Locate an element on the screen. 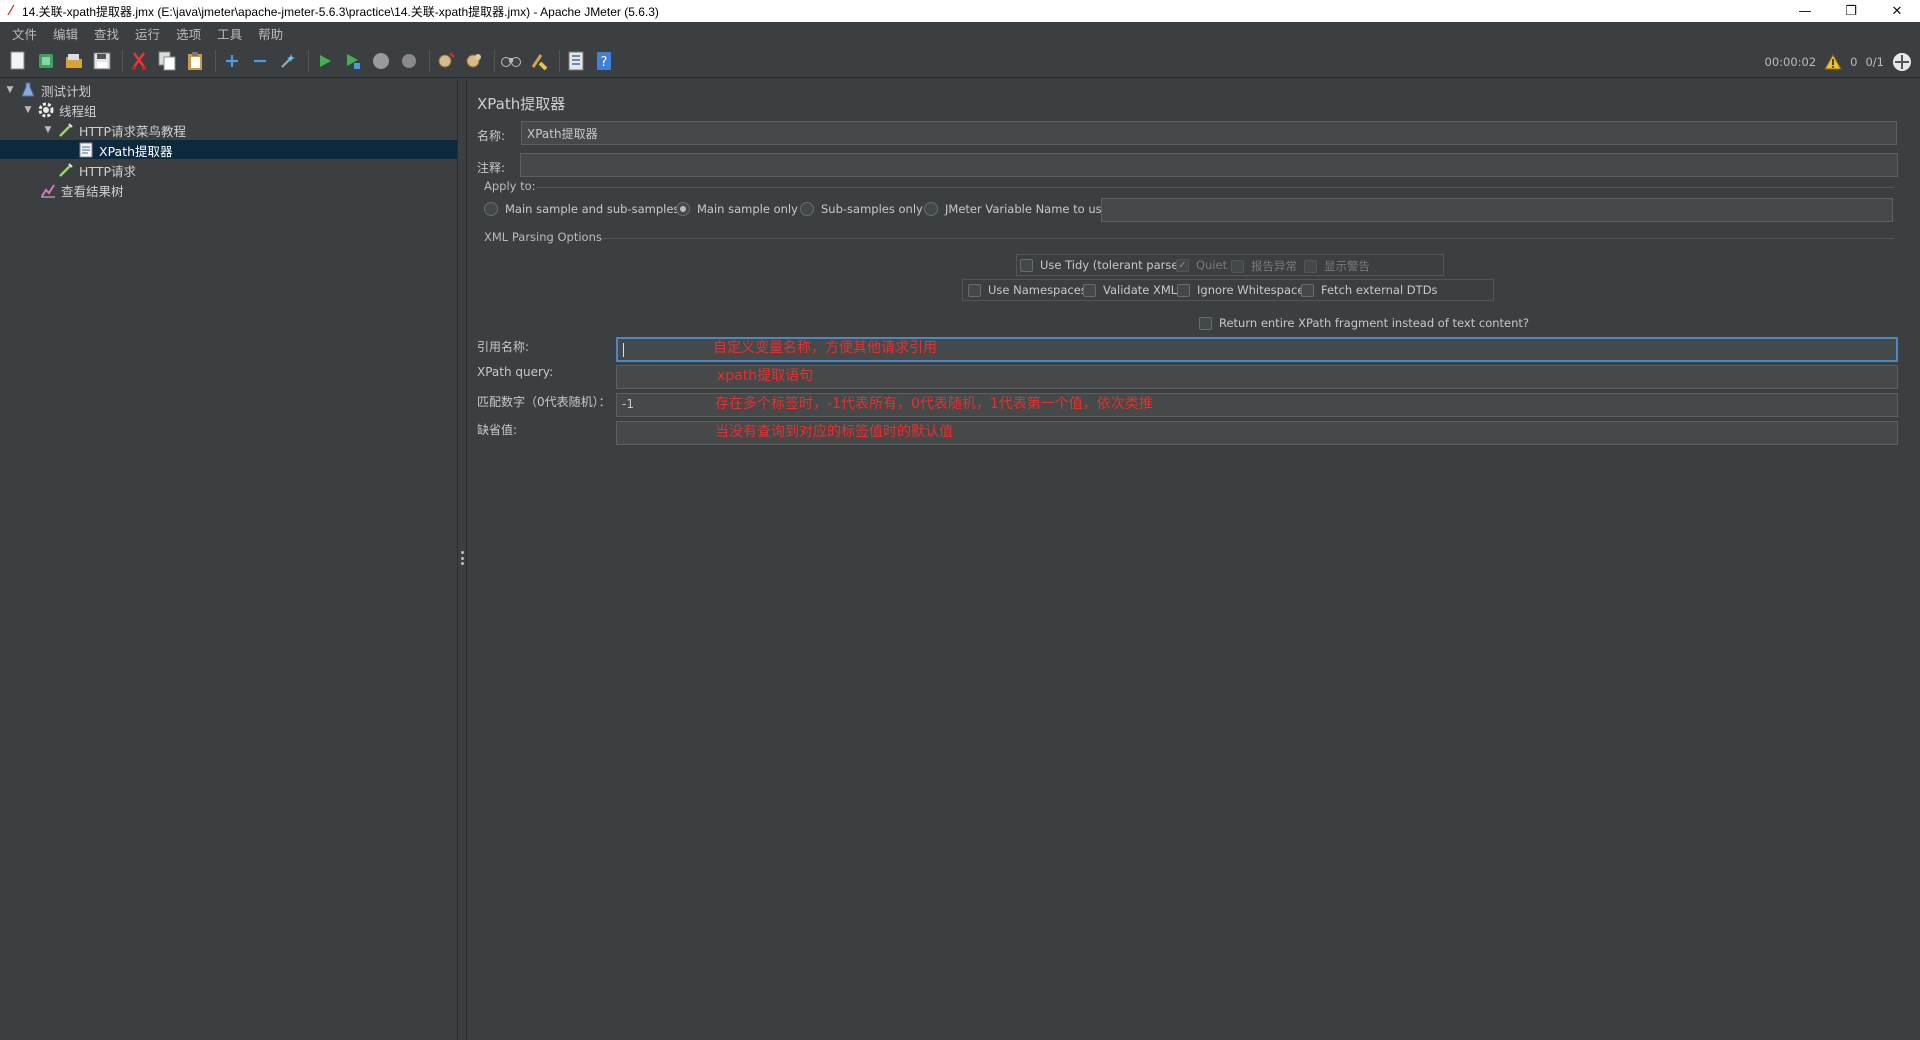 The image size is (1920, 1040). tree-node-label: 线程组 is located at coordinates (78, 111).